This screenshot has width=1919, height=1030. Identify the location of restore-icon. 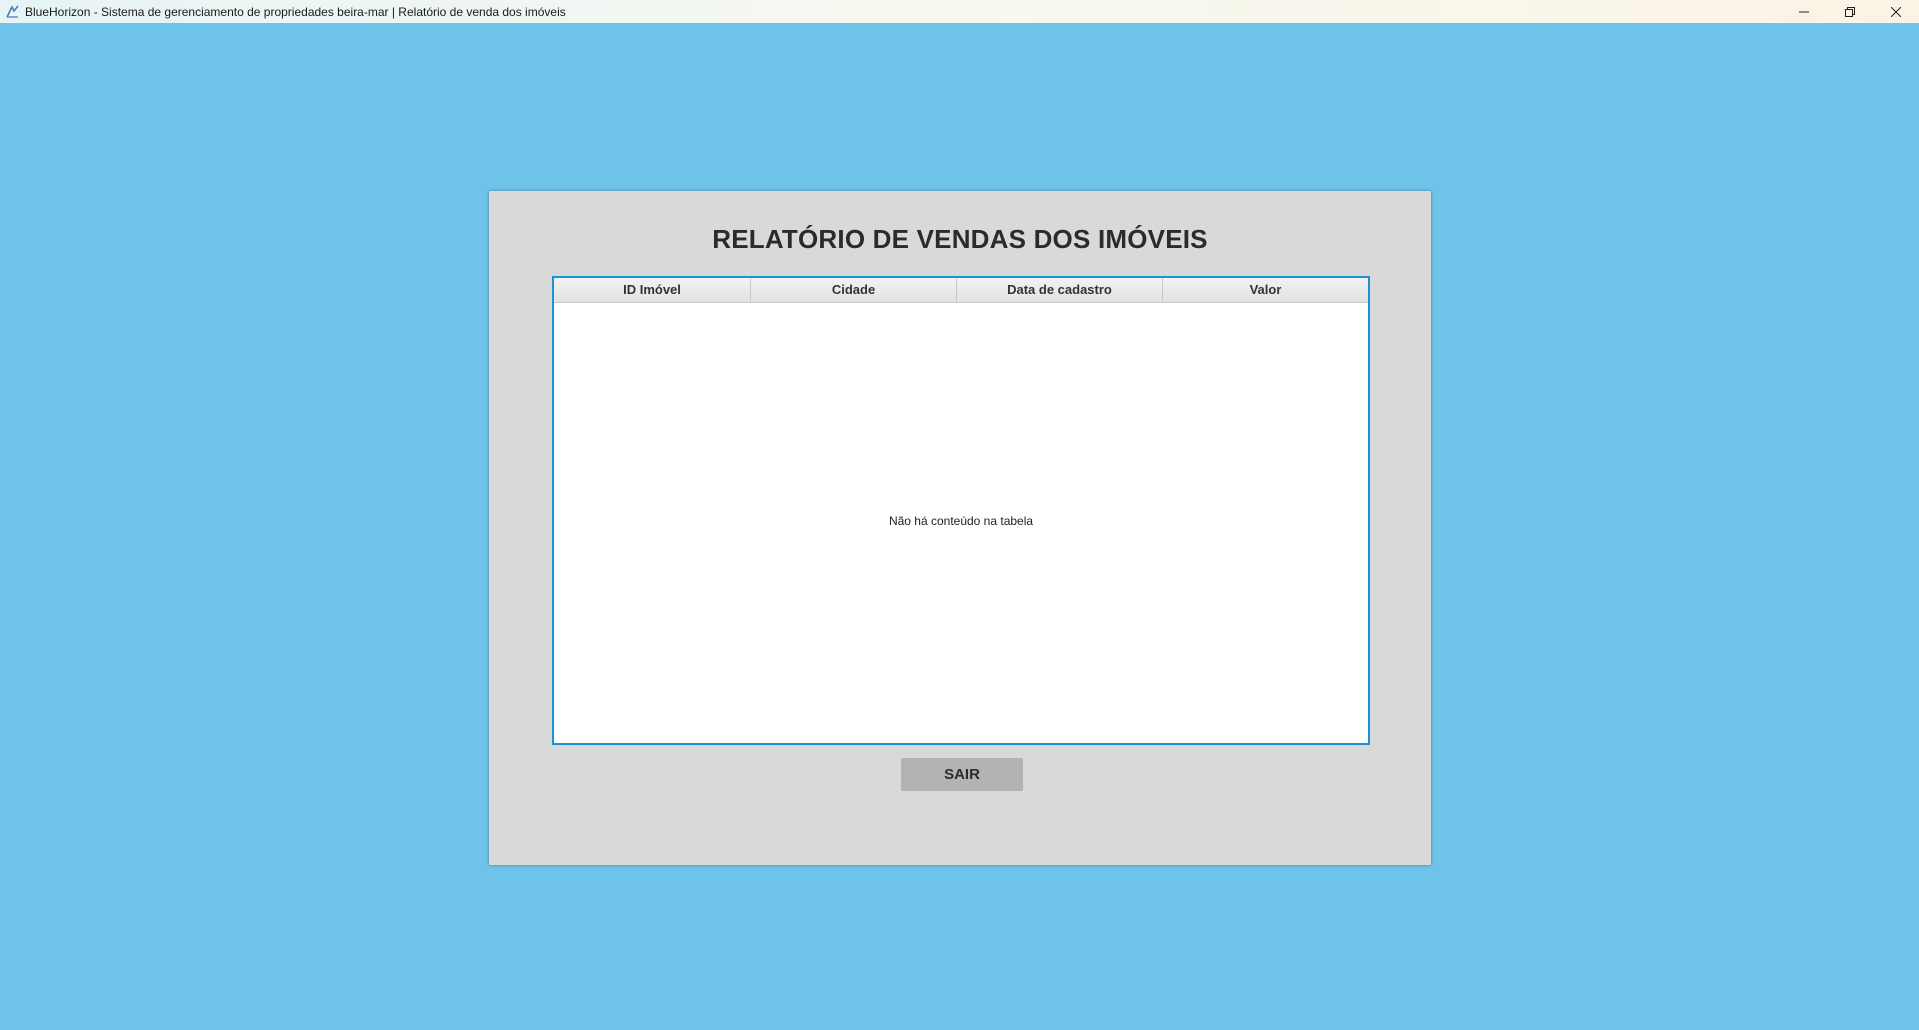
(1850, 11).